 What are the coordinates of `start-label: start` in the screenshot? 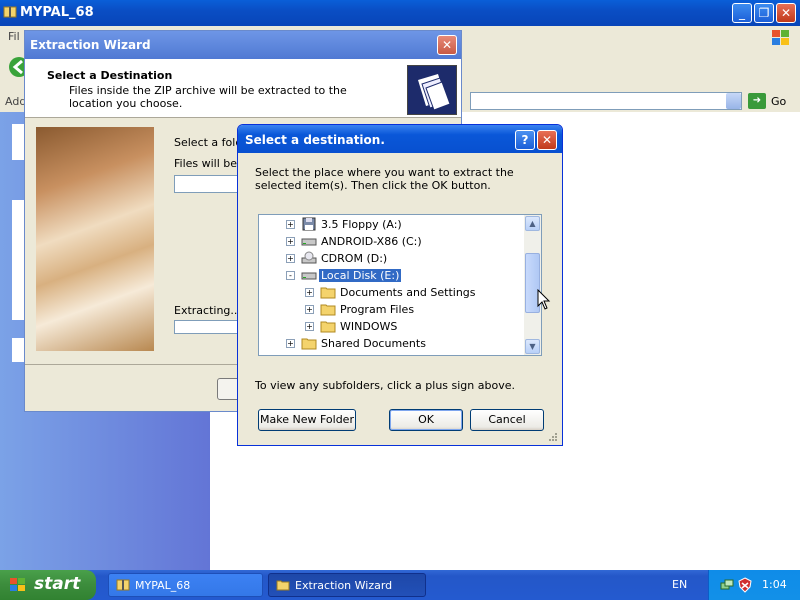 It's located at (57, 584).